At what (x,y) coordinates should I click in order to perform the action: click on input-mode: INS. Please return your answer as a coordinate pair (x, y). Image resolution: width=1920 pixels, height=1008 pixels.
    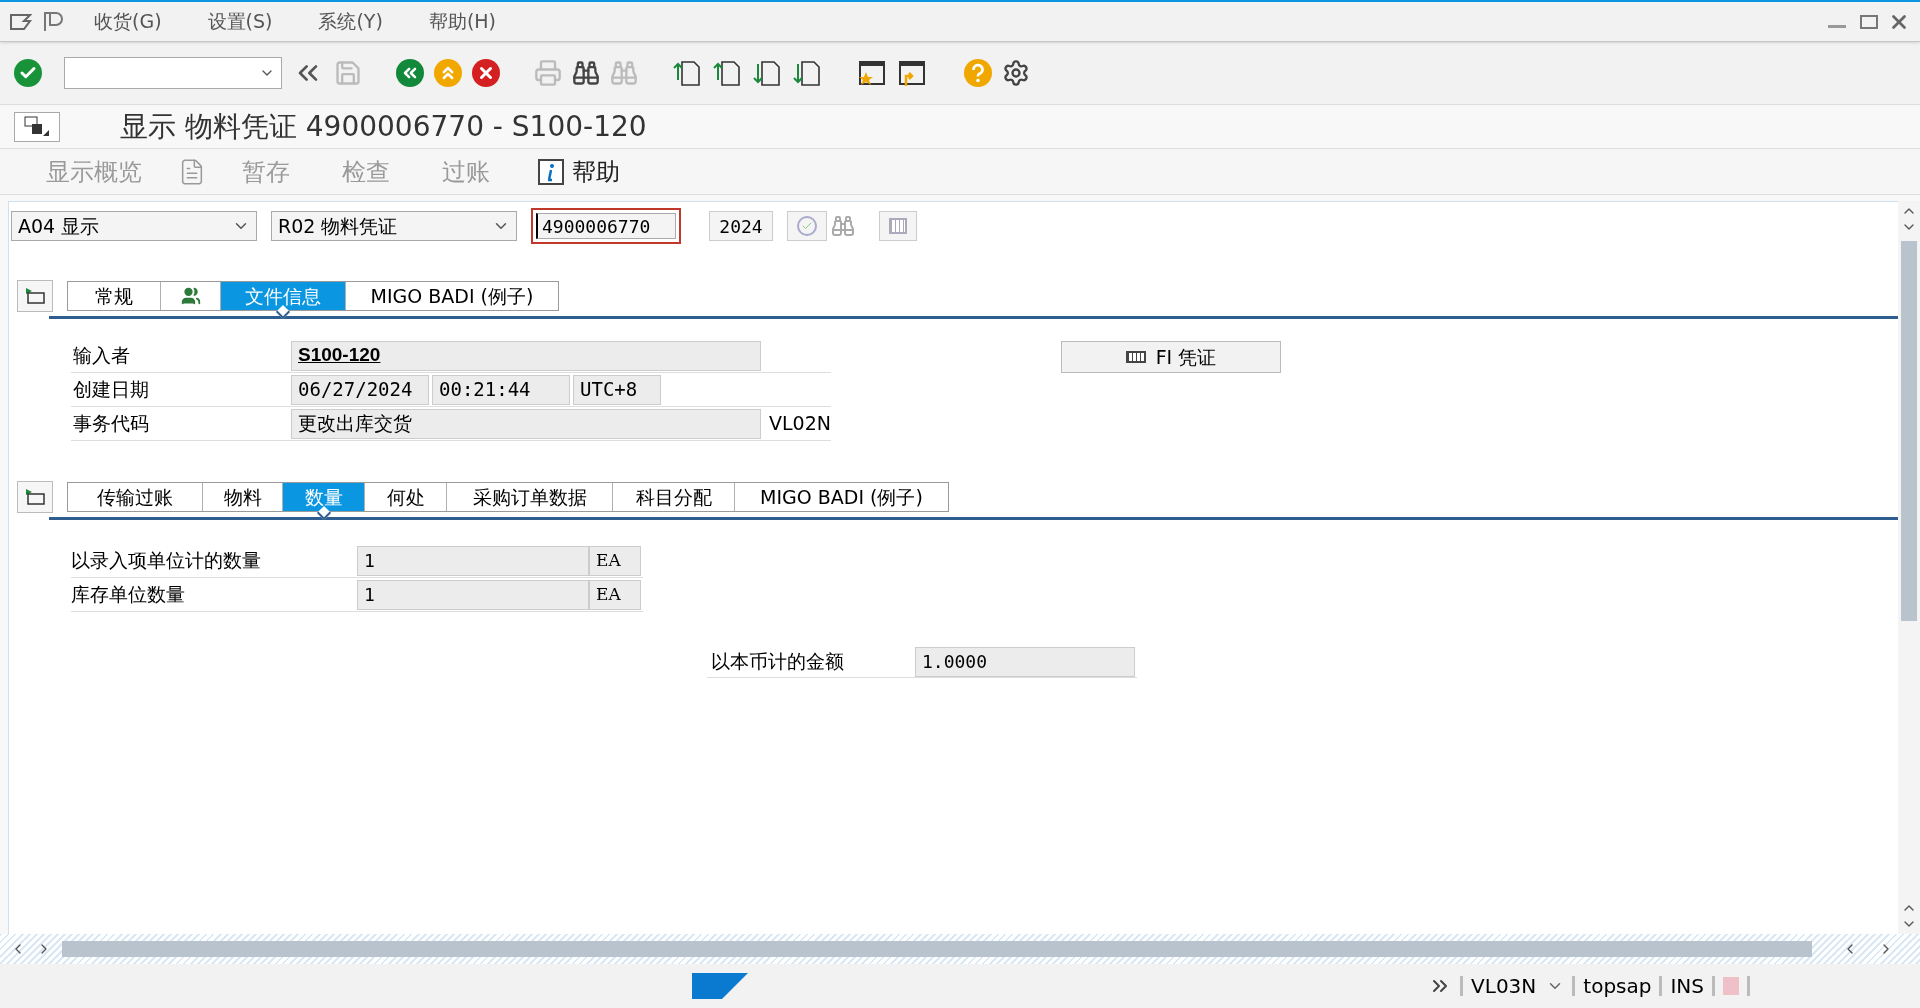
    Looking at the image, I should click on (1687, 986).